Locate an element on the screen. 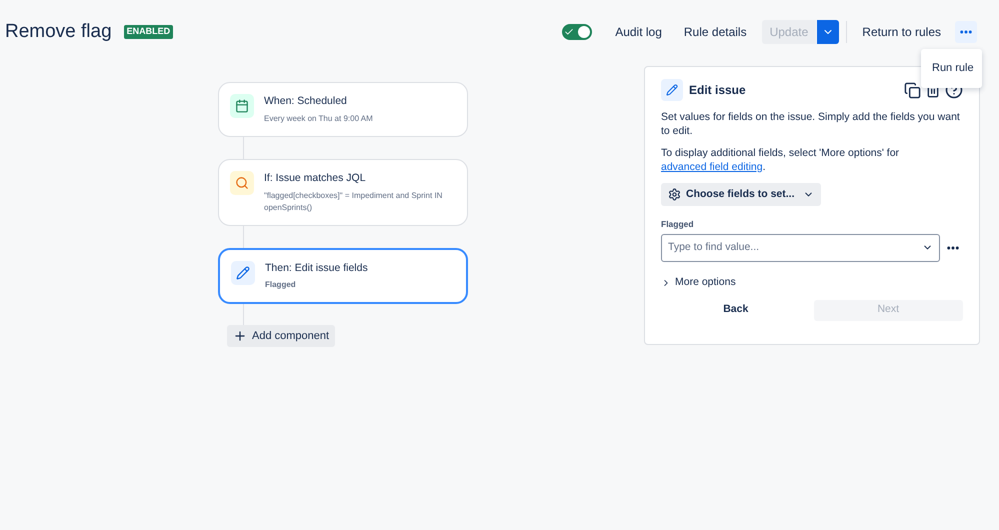  step-detail: Flagged is located at coordinates (281, 285).